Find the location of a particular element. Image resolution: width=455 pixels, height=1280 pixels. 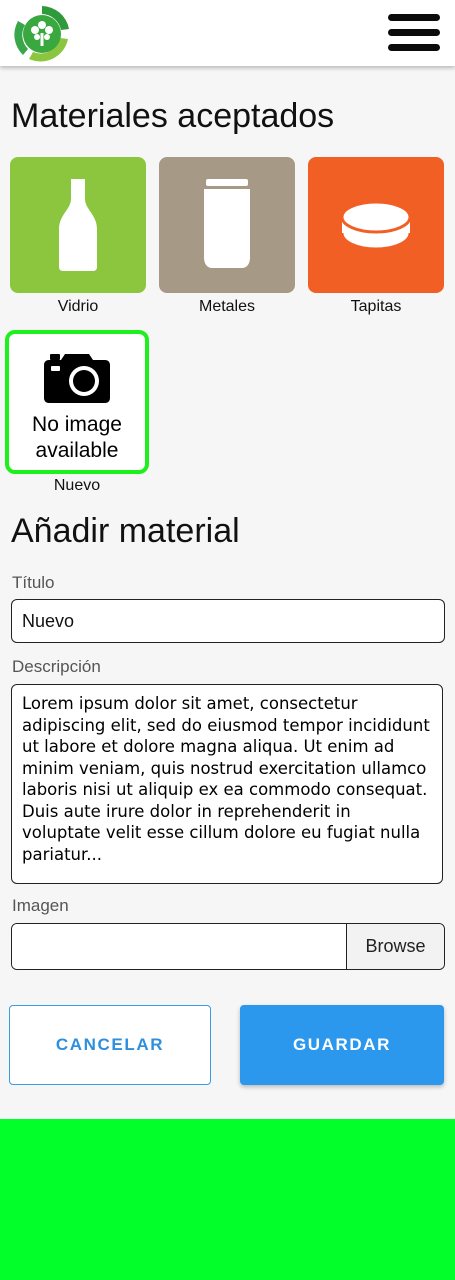

material-tile-tapitas is located at coordinates (376, 225).